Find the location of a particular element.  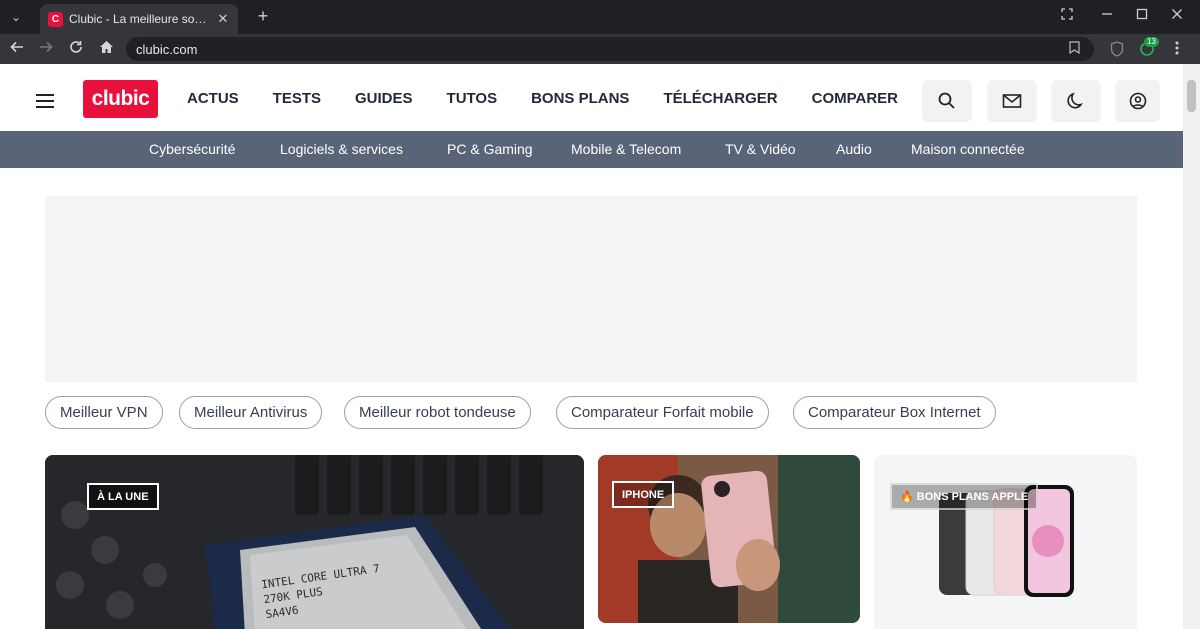

address-bar: clubic.com is located at coordinates (610, 49).